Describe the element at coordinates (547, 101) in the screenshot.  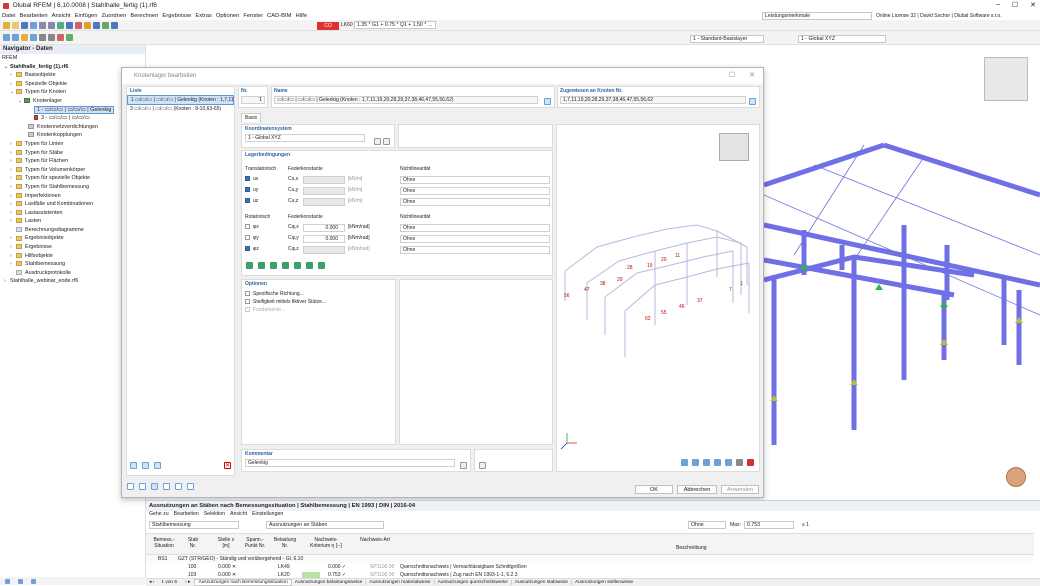
I see `edit-name-icon` at that location.